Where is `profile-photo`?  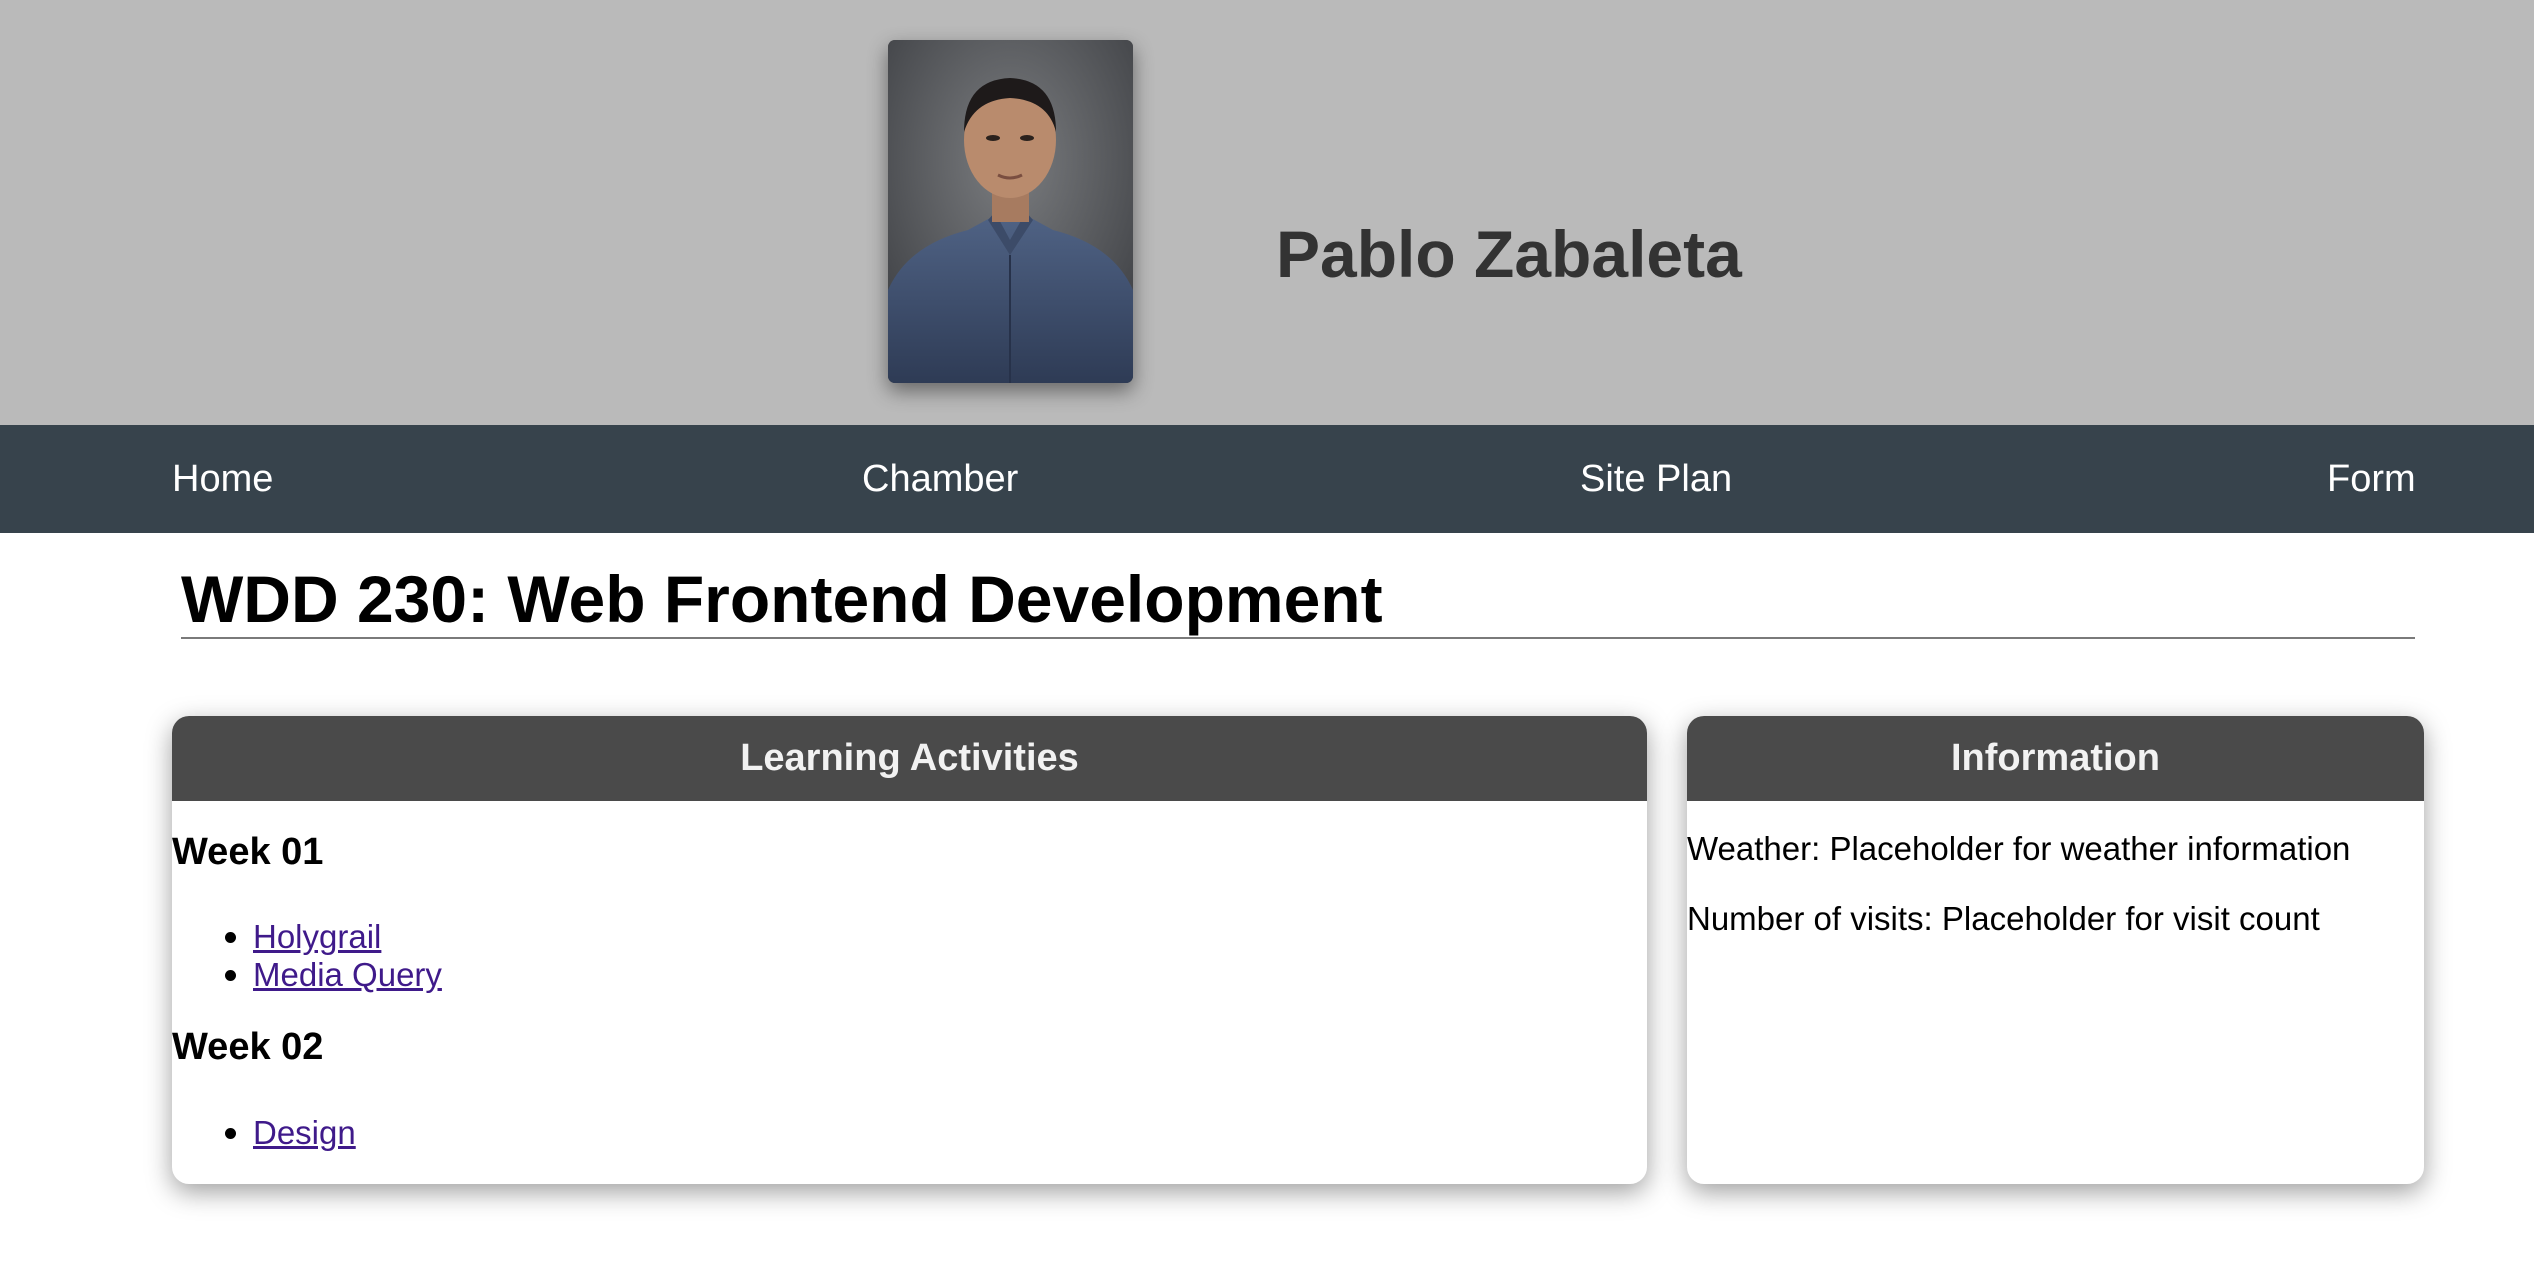
profile-photo is located at coordinates (1010, 211).